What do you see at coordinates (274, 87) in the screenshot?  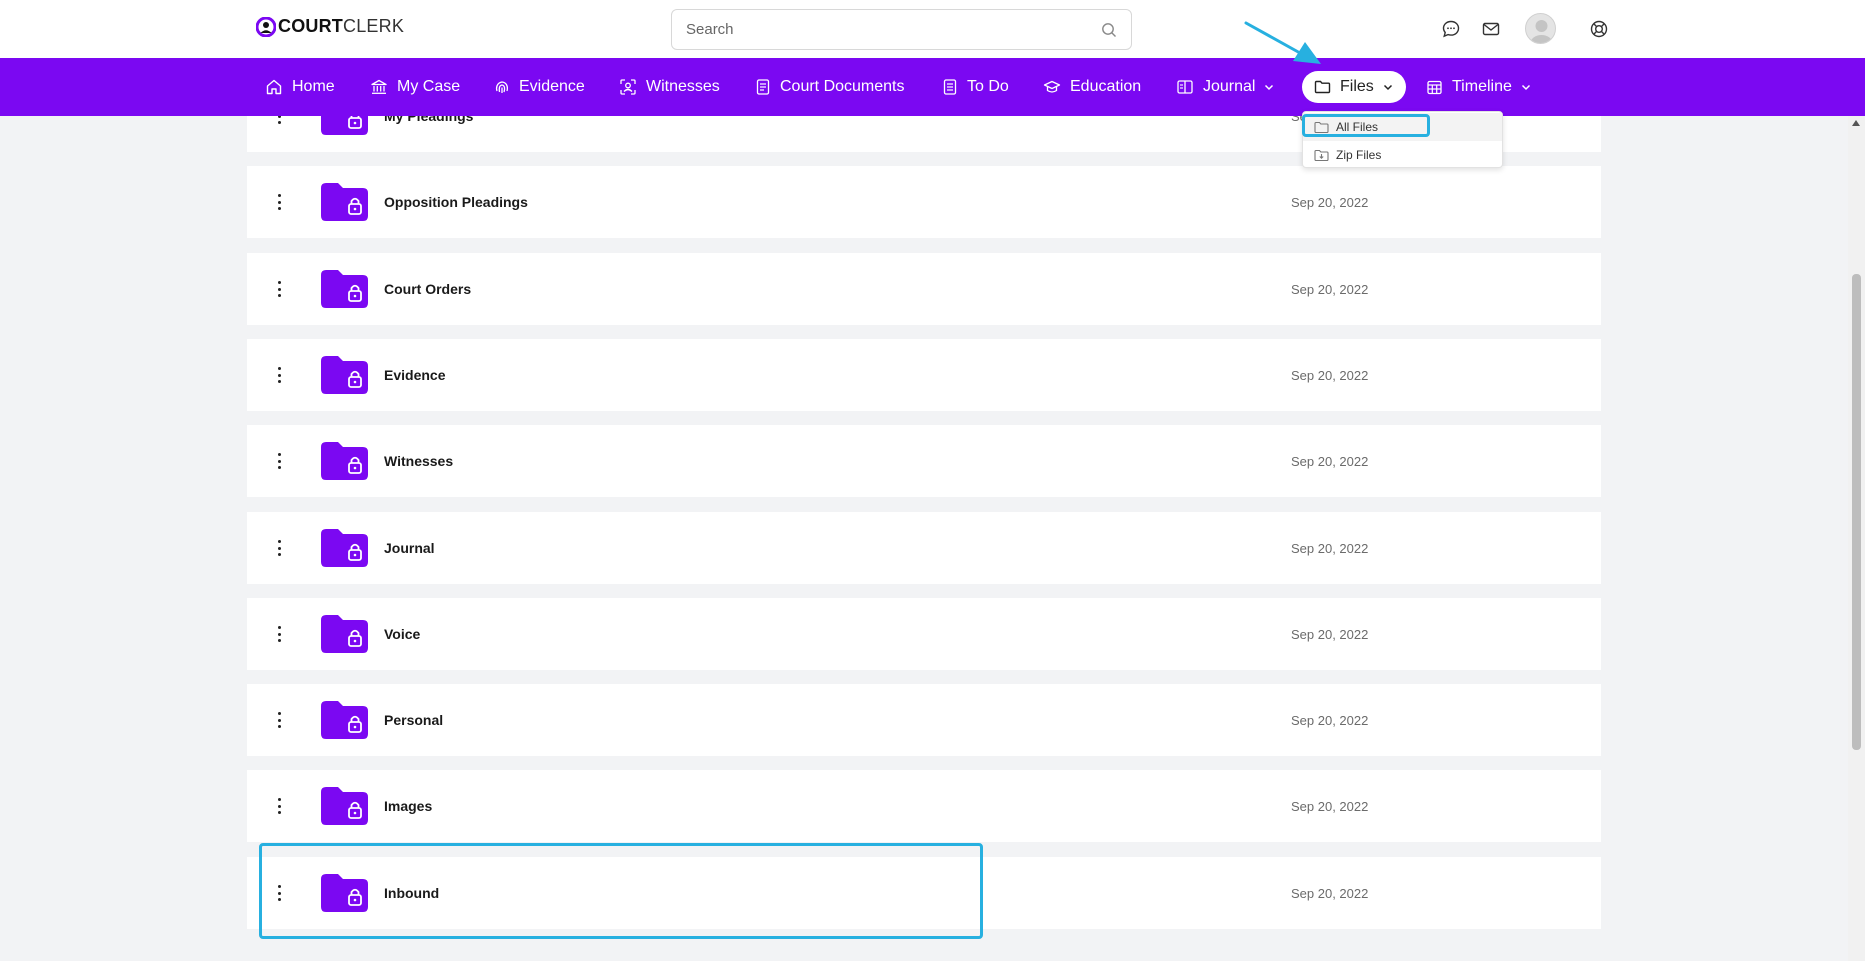 I see `home-icon` at bounding box center [274, 87].